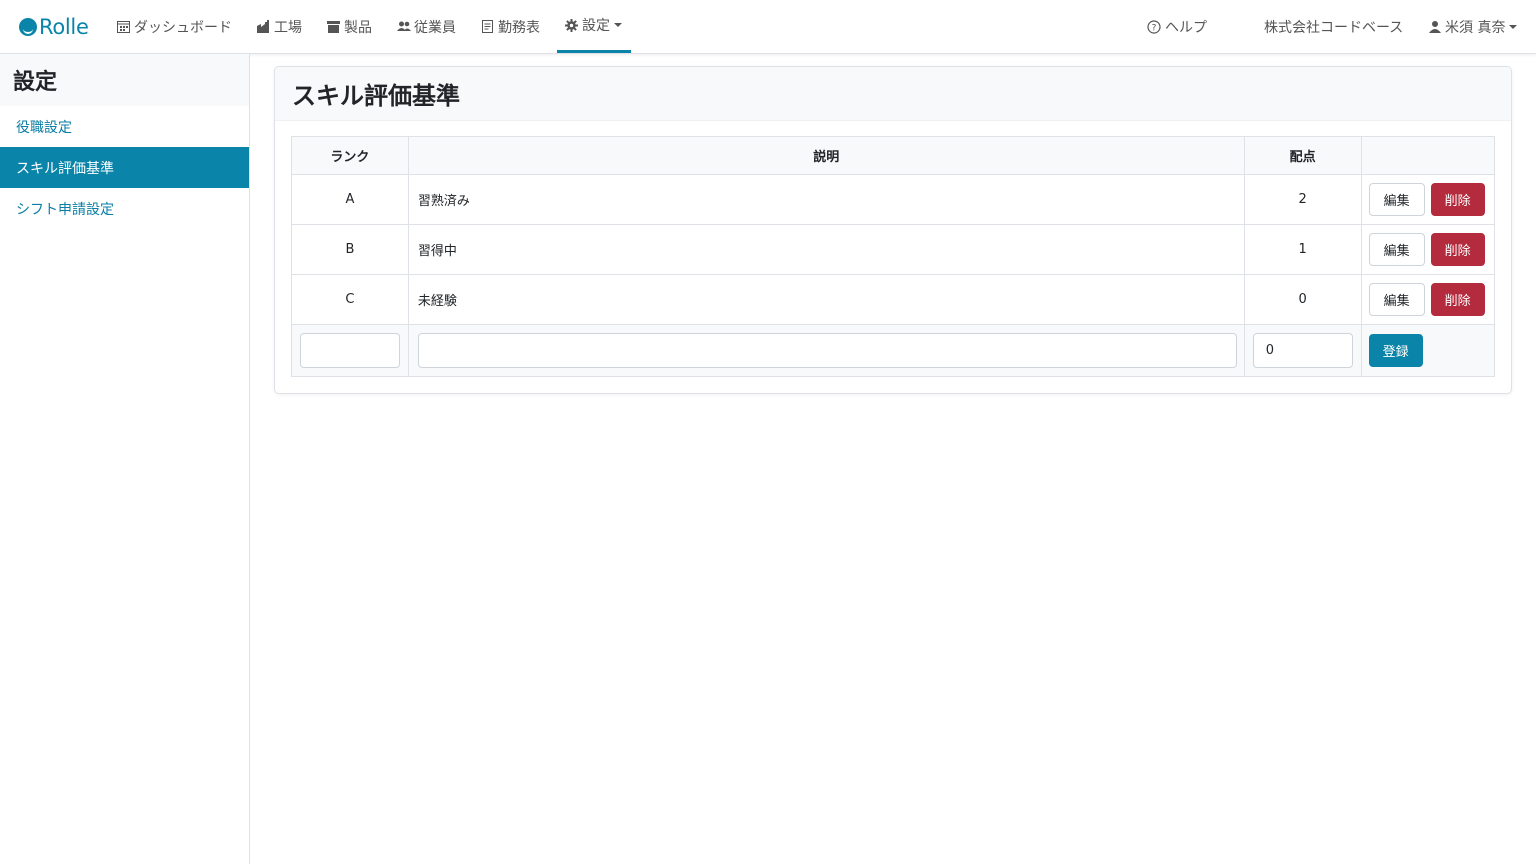 The width and height of the screenshot is (1536, 864). What do you see at coordinates (183, 27) in the screenshot?
I see `nav-label: ダッシュボード` at bounding box center [183, 27].